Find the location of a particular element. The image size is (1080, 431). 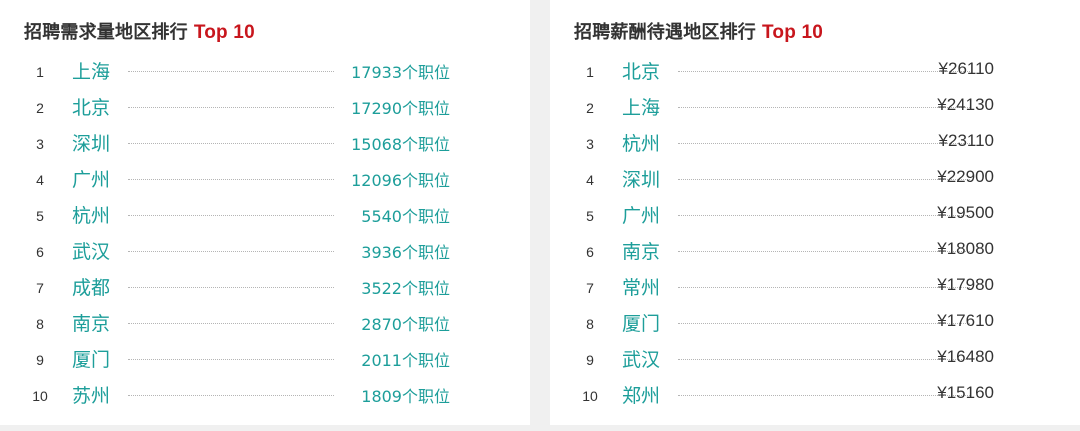

ranking-row: 9 武汉 ¥16480 is located at coordinates (815, 359).